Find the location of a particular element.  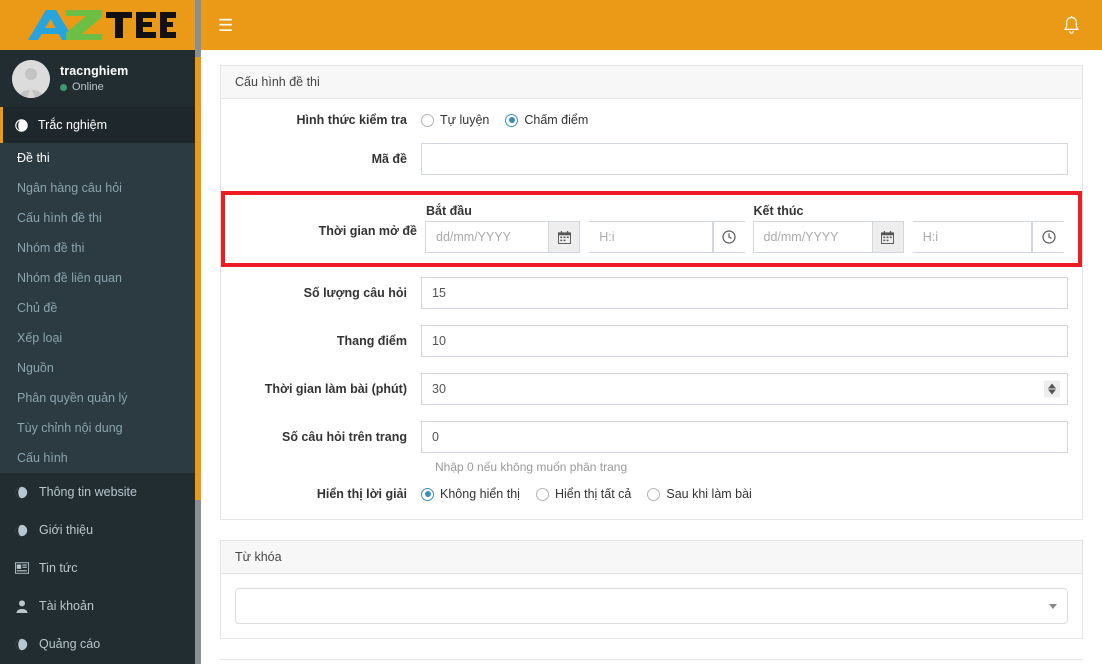

sidebar-item-label: Trắc nghiệm is located at coordinates (73, 125).